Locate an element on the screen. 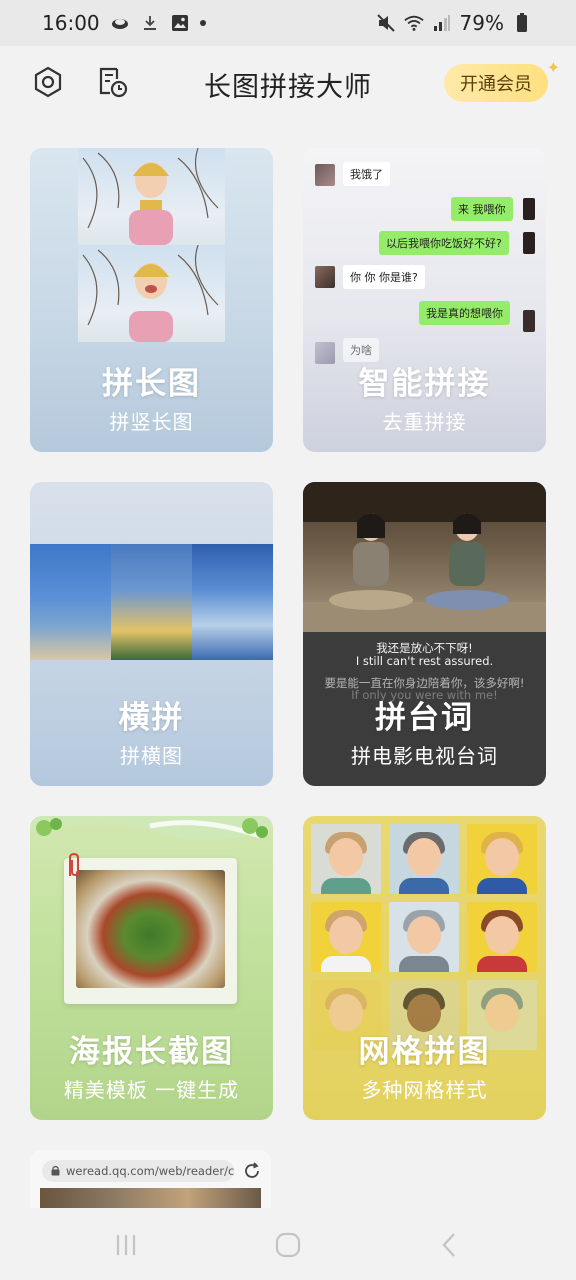 This screenshot has width=576, height=1280. subtitle-line-en: I still can't rest assured. is located at coordinates (424, 661).